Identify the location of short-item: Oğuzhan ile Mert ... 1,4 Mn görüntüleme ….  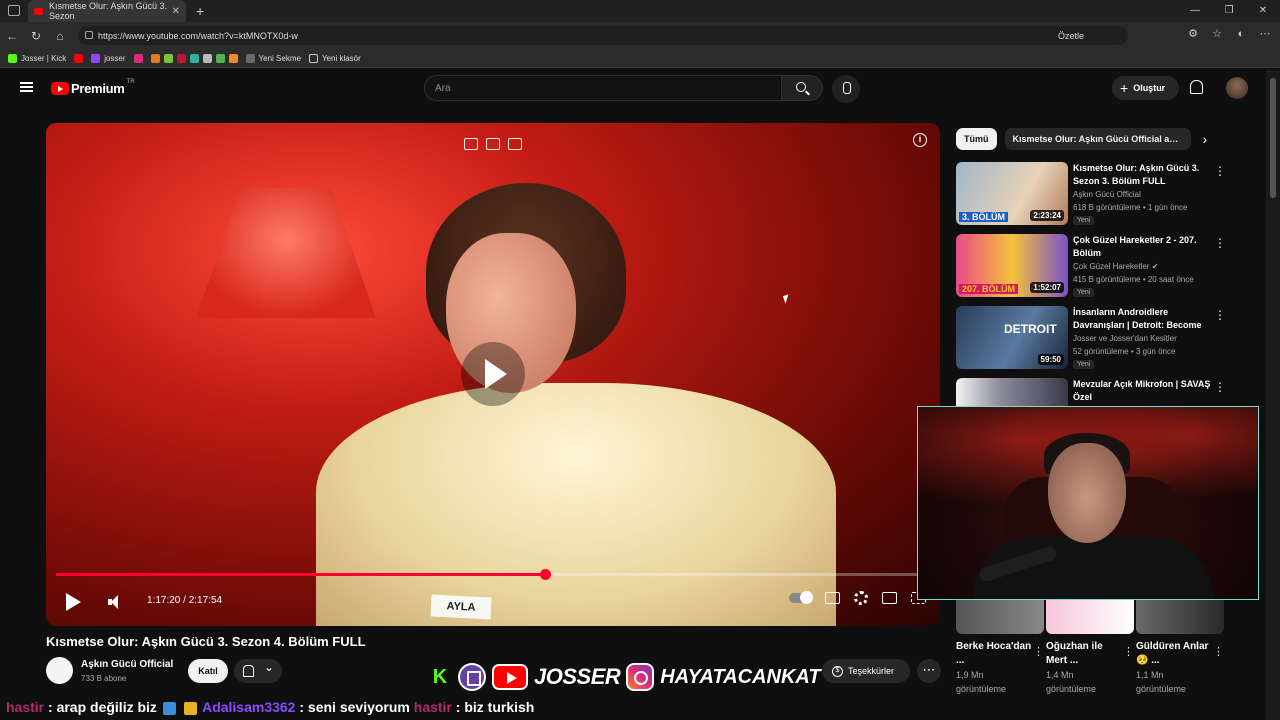
(1090, 648).